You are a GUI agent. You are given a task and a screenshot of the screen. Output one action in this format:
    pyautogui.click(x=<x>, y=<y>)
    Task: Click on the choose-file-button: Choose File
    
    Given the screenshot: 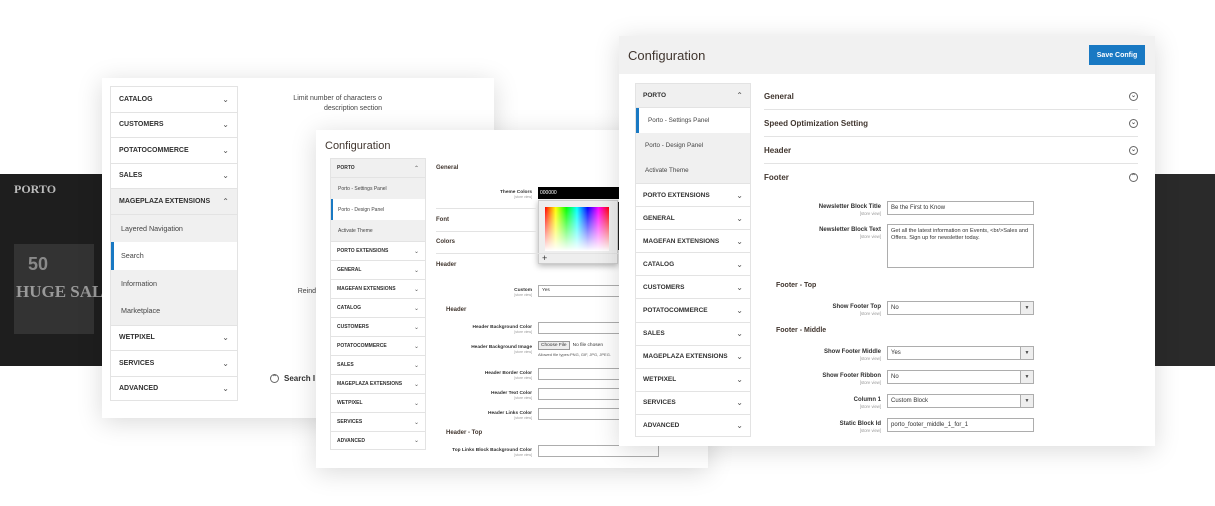 What is the action you would take?
    pyautogui.click(x=554, y=345)
    